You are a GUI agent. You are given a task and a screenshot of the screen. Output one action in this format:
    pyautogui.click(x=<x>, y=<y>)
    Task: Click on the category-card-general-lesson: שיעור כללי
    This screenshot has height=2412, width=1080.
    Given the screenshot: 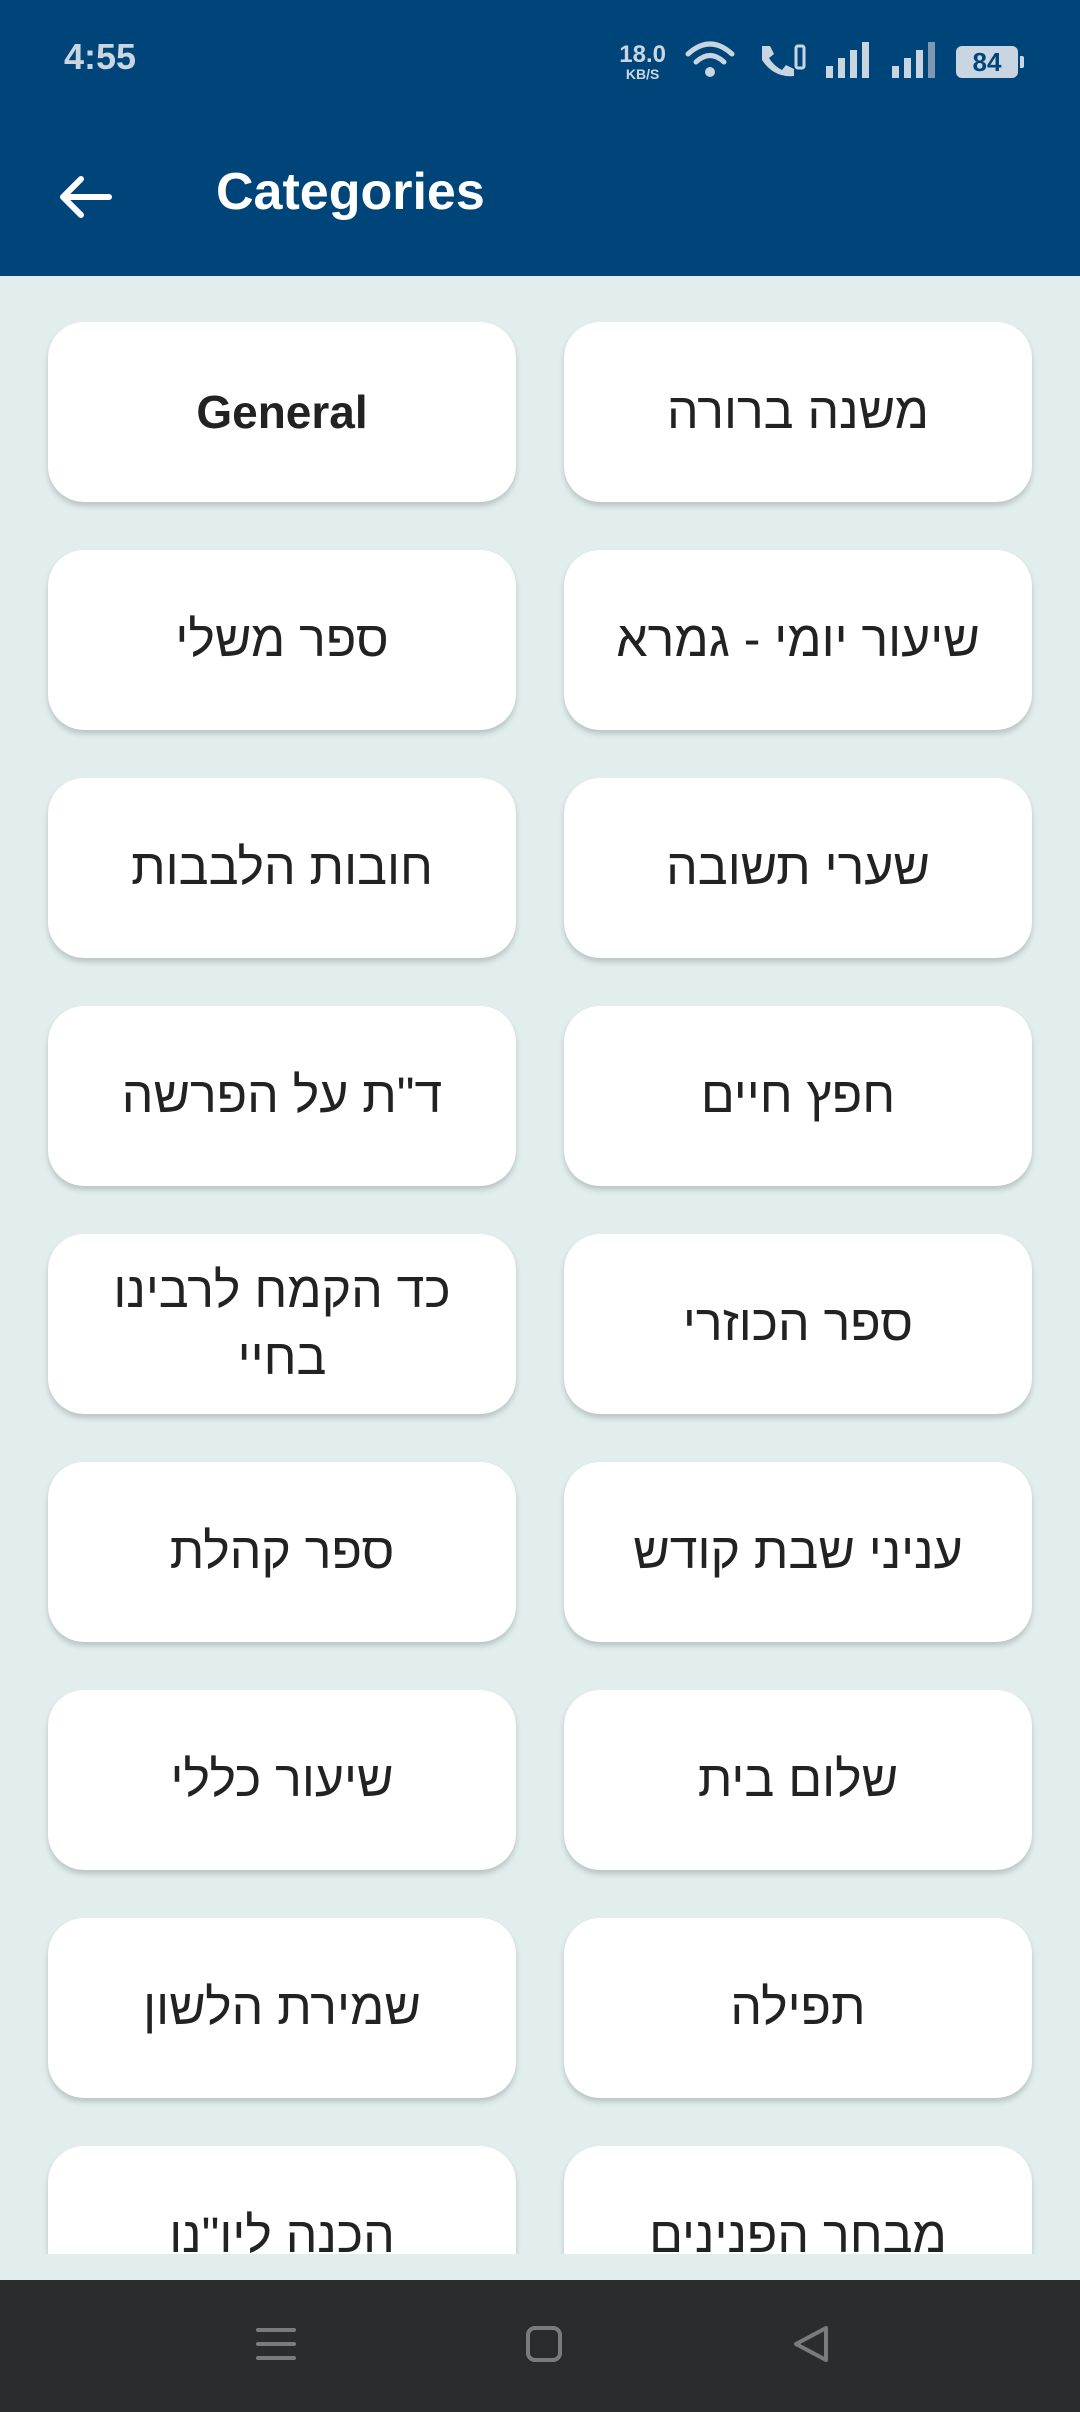 What is the action you would take?
    pyautogui.click(x=282, y=1780)
    